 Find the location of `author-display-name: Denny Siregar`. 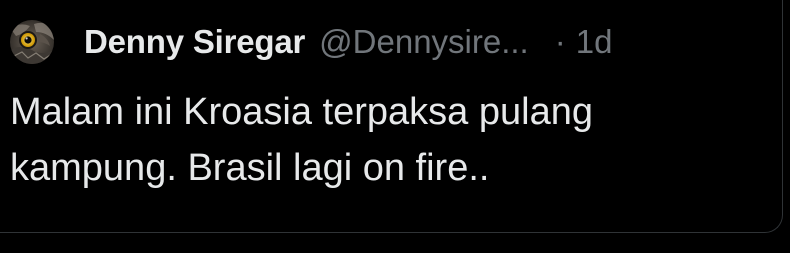

author-display-name: Denny Siregar is located at coordinates (194, 42).